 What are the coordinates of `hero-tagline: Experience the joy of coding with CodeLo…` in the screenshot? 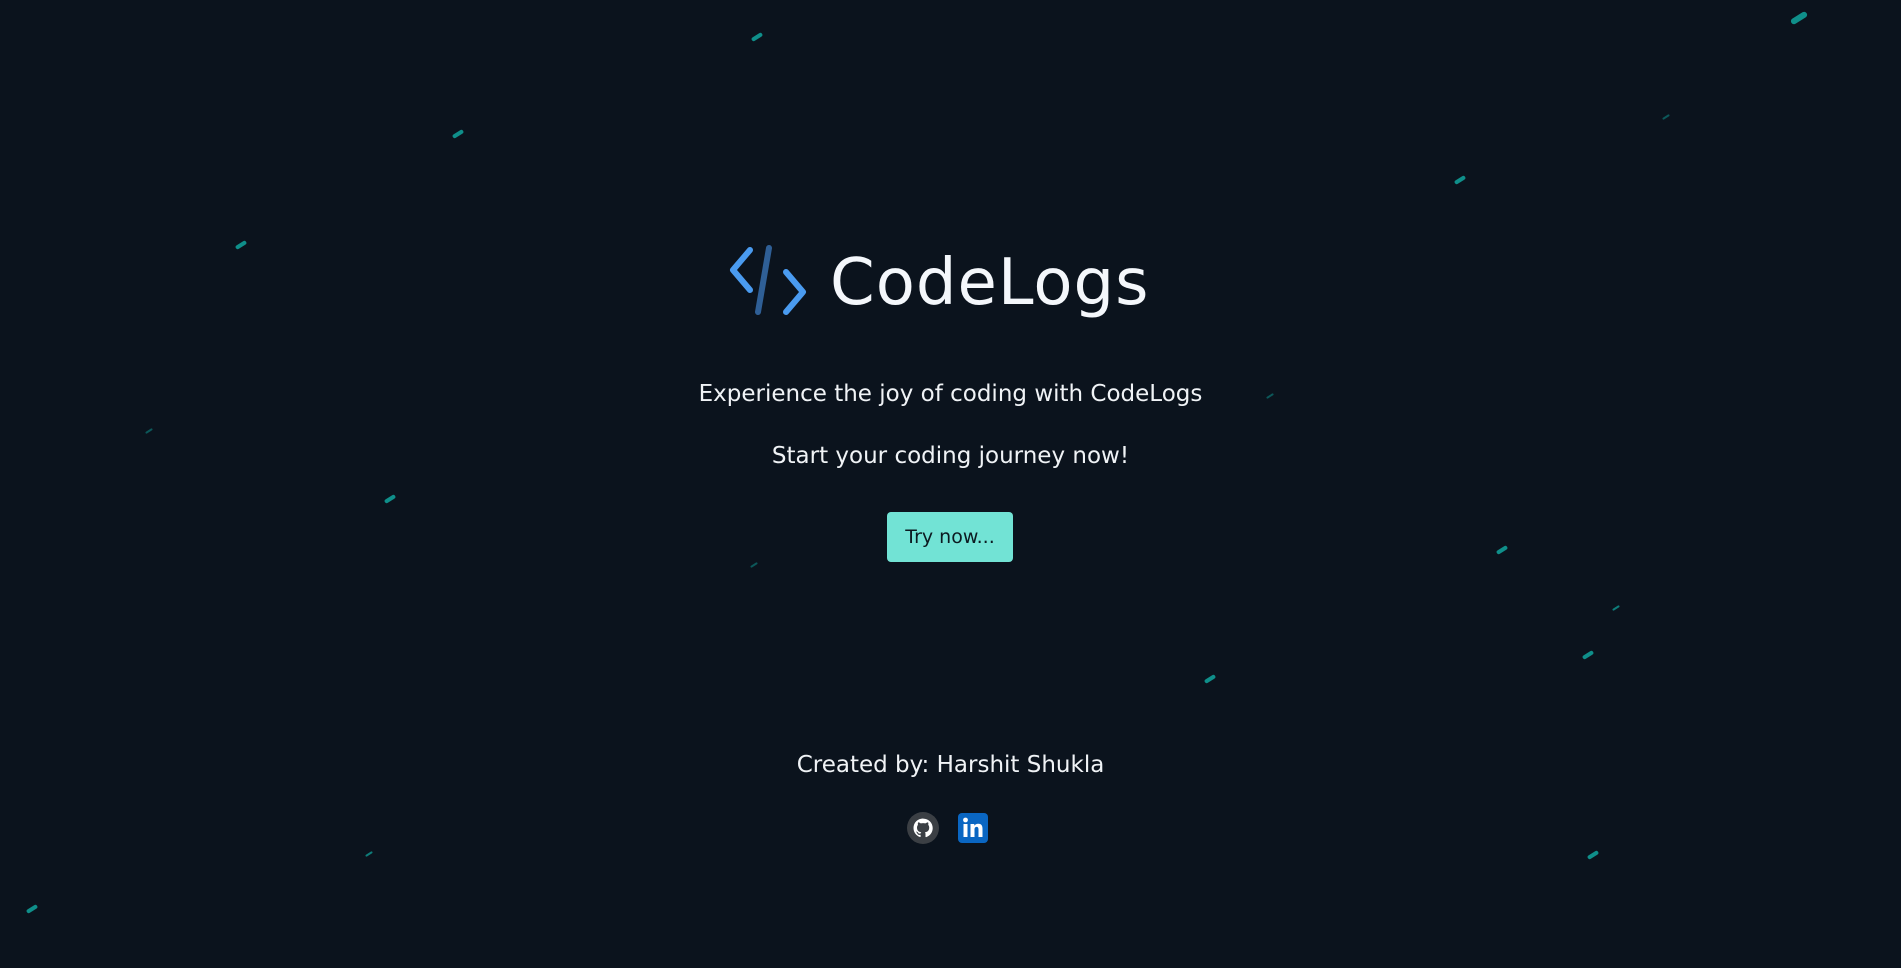 It's located at (950, 394).